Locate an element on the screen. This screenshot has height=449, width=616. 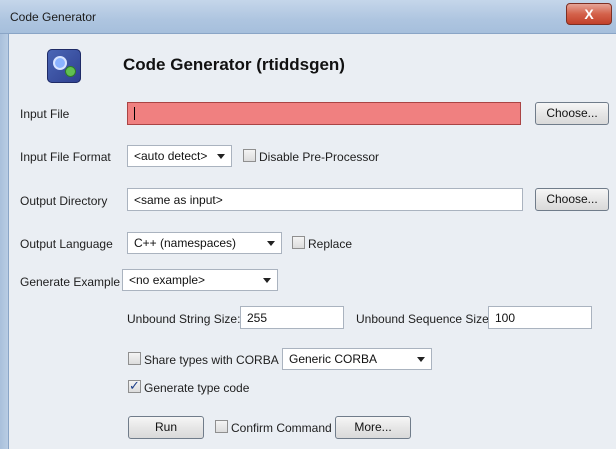
generate-type-code-label: Generate type code is located at coordinates (197, 388).